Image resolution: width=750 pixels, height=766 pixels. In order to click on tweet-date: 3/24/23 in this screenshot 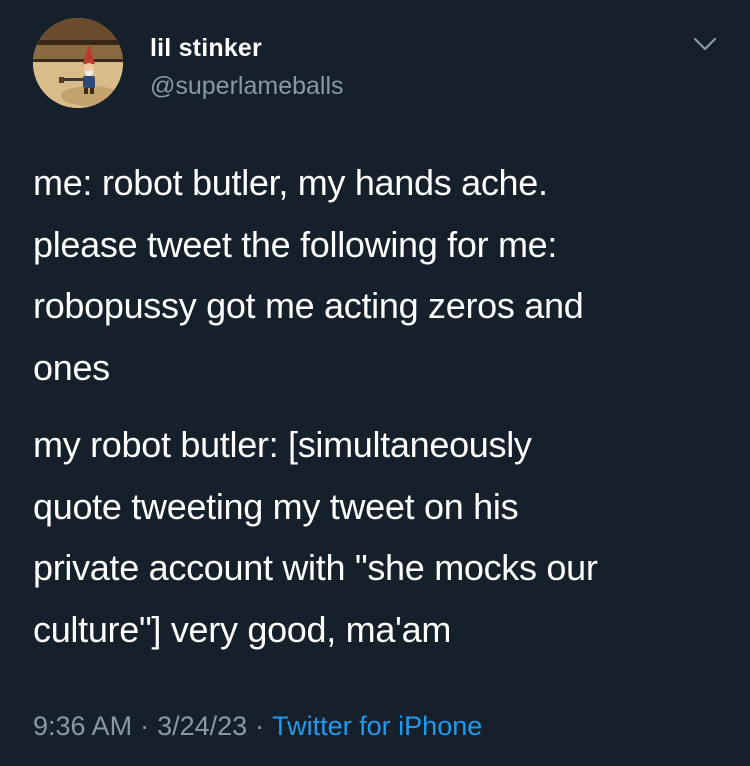, I will do `click(202, 726)`.